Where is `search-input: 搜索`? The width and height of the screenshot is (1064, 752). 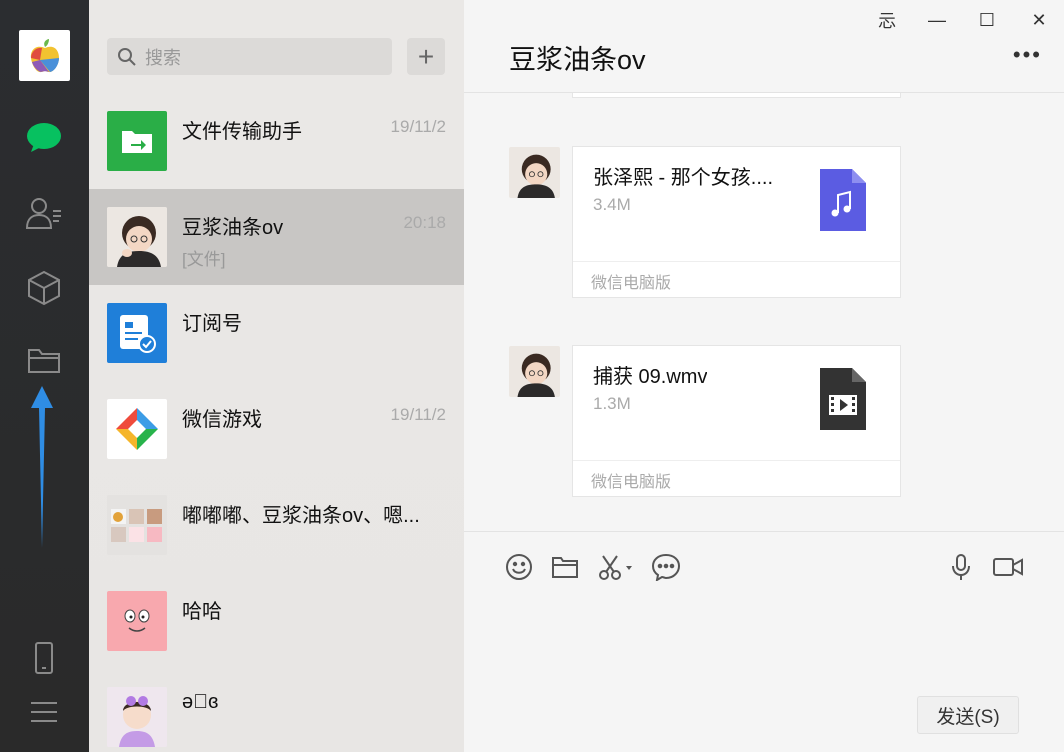
search-input: 搜索 is located at coordinates (249, 56).